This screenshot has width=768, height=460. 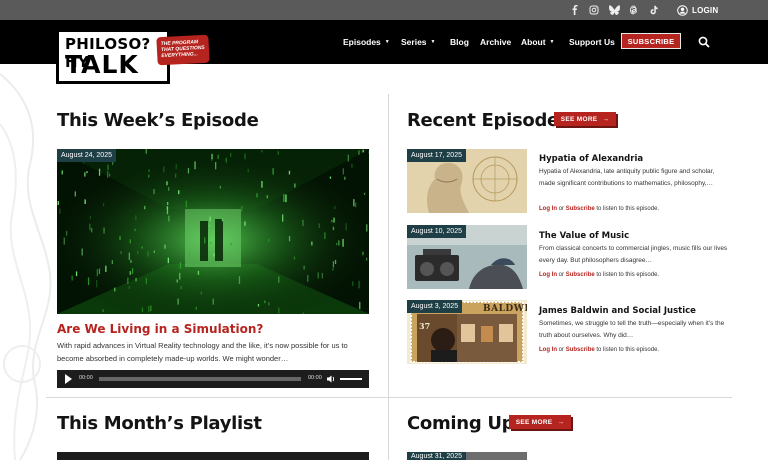 What do you see at coordinates (467, 332) in the screenshot?
I see `episode-thumbnail: BALDWIN 37 August 3, 2025` at bounding box center [467, 332].